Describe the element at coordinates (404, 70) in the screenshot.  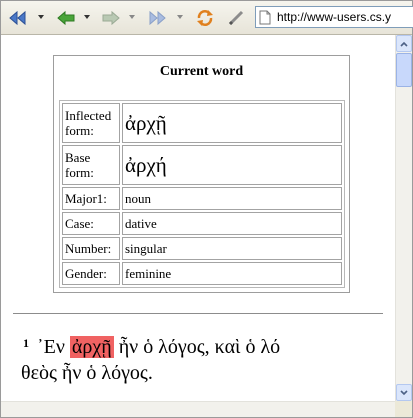
I see `scrollbar-thumb` at that location.